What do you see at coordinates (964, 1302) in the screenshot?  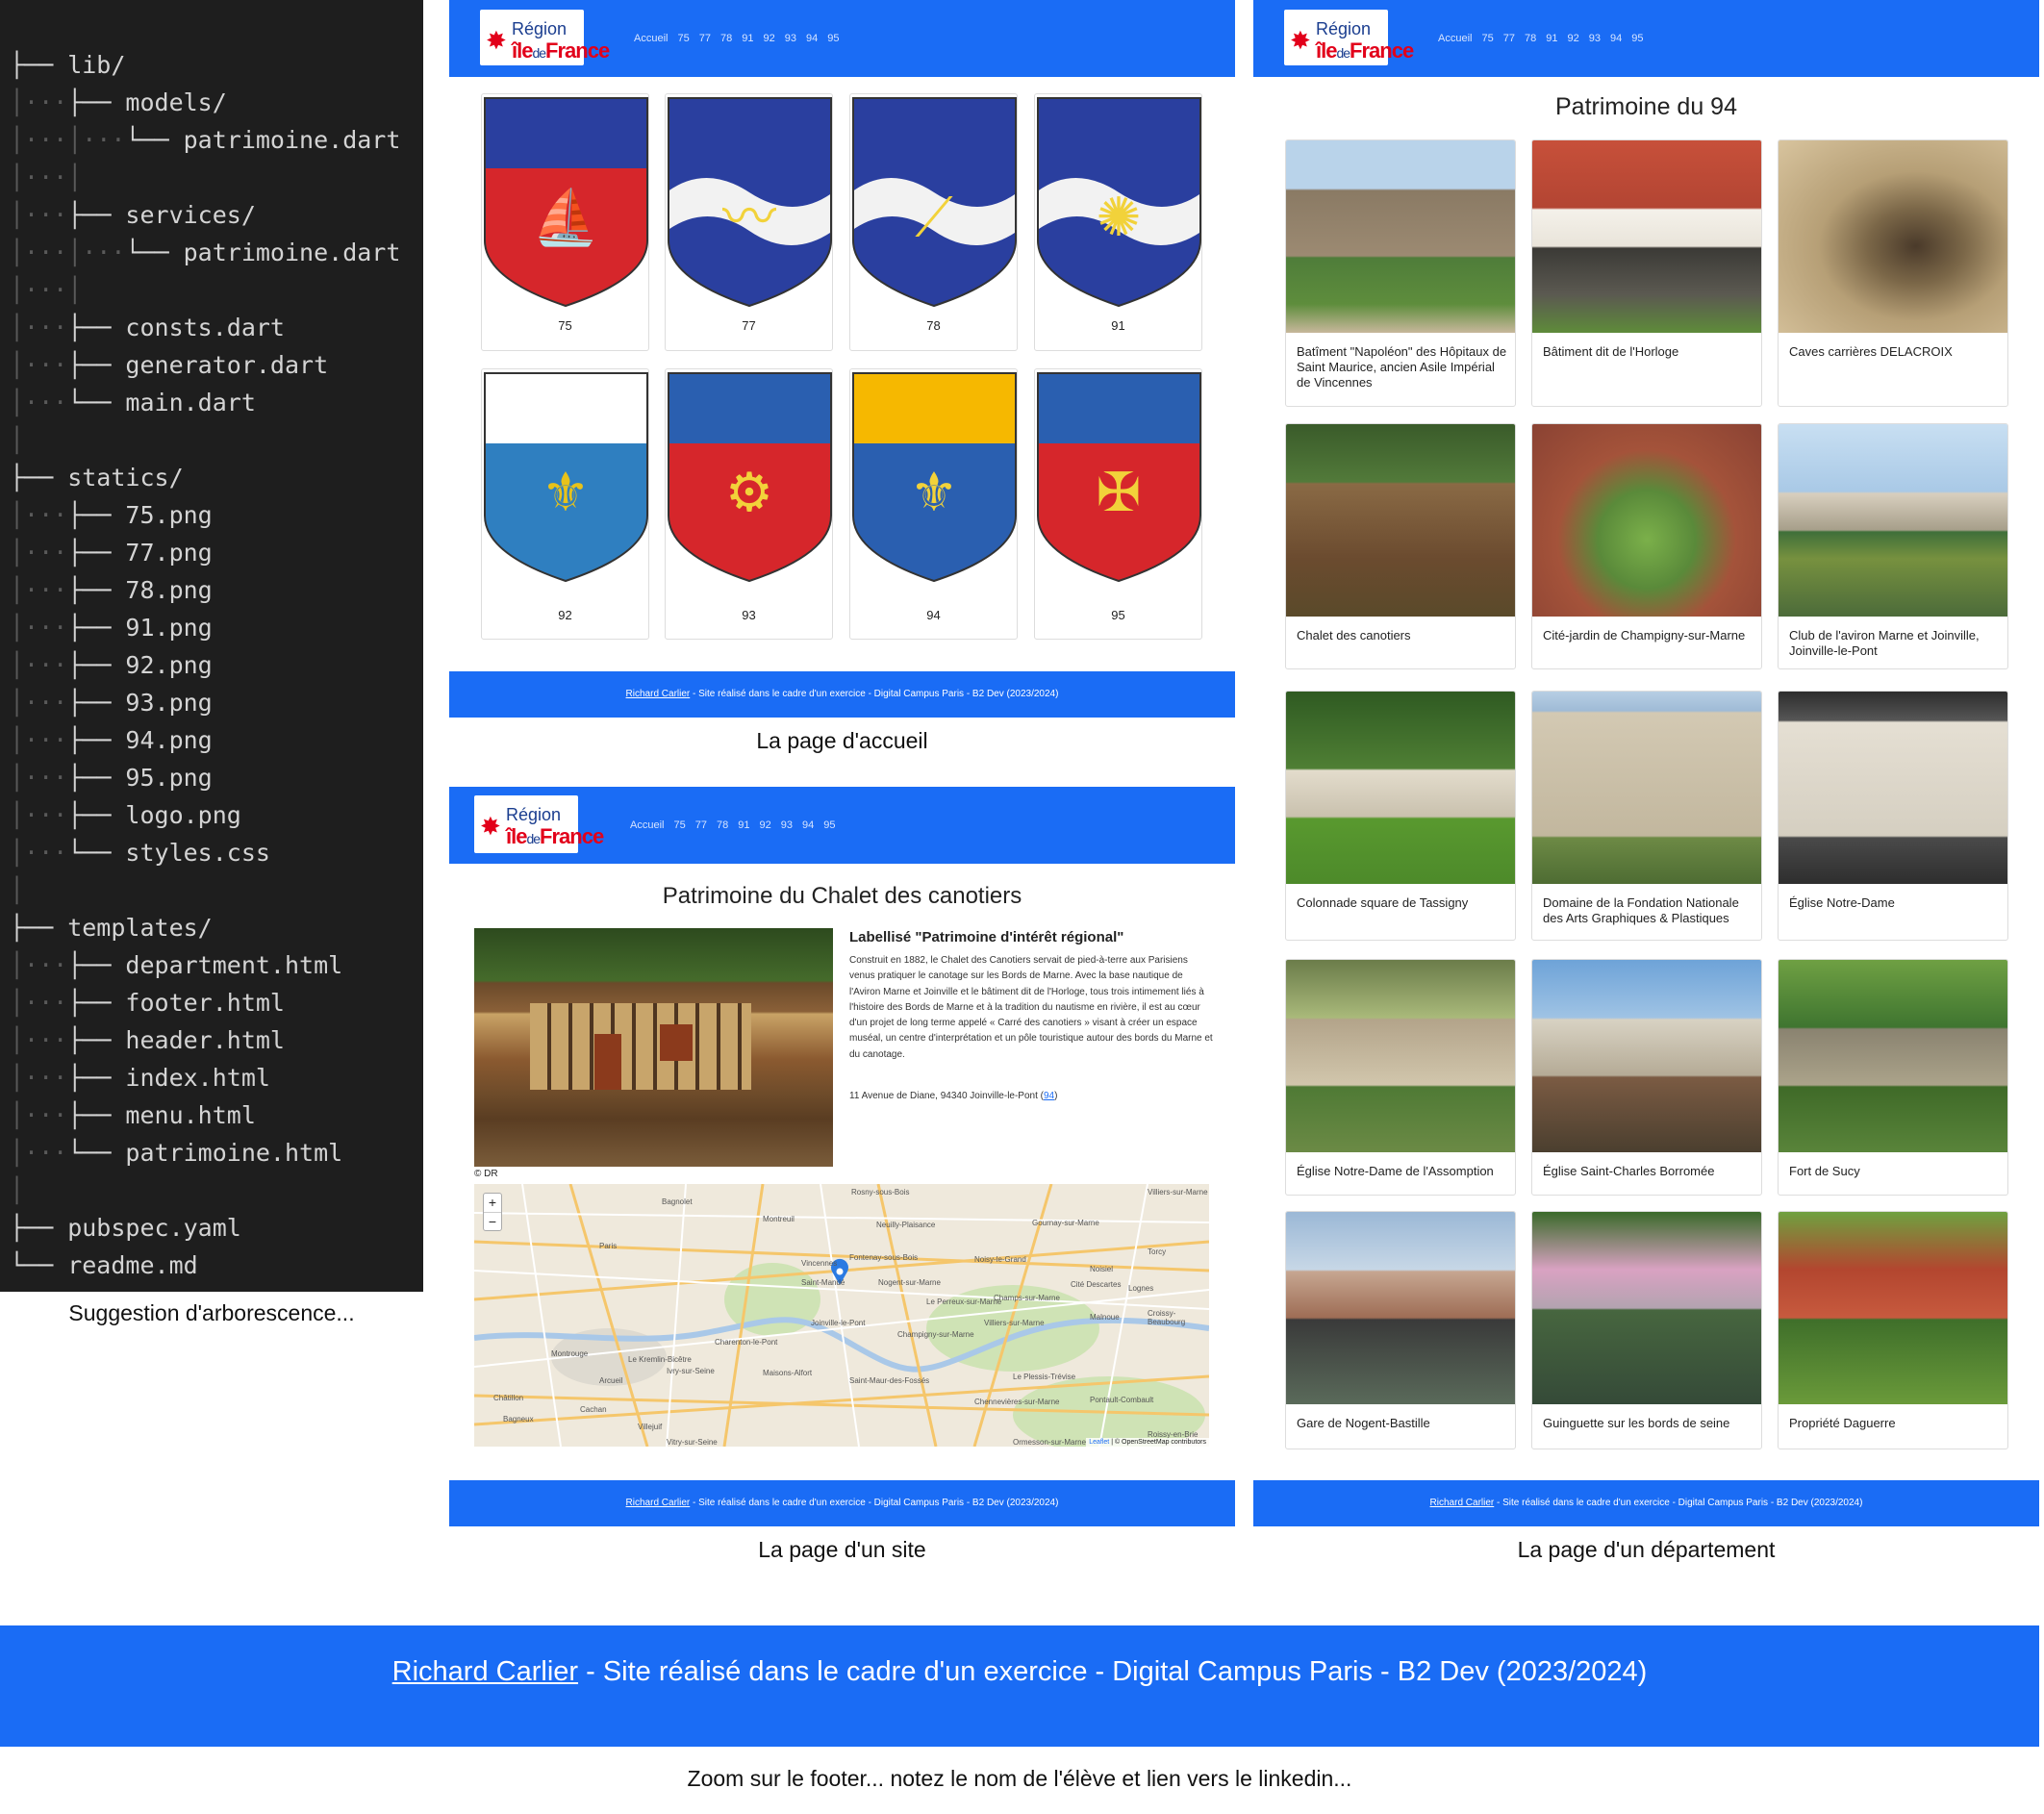 I see `map-label: Le Perreux-sur-Marne` at bounding box center [964, 1302].